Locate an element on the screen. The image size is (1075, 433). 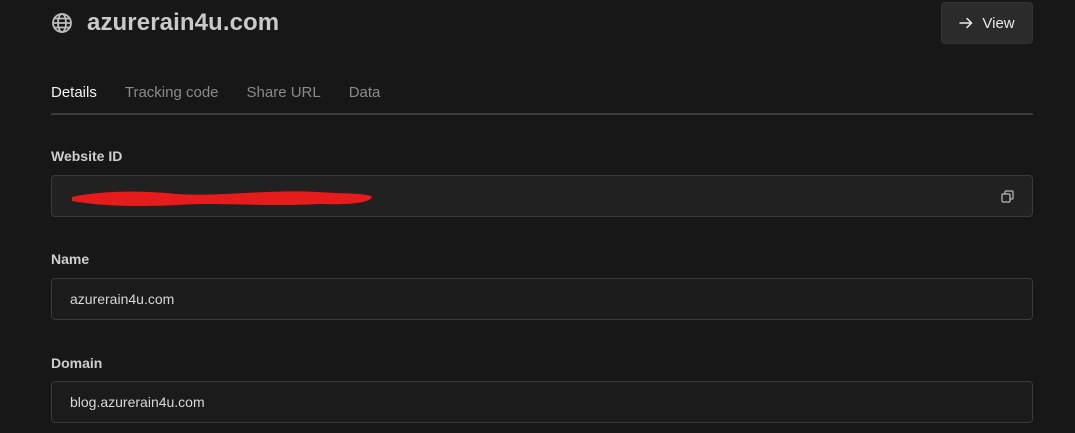
view-button: View is located at coordinates (987, 23).